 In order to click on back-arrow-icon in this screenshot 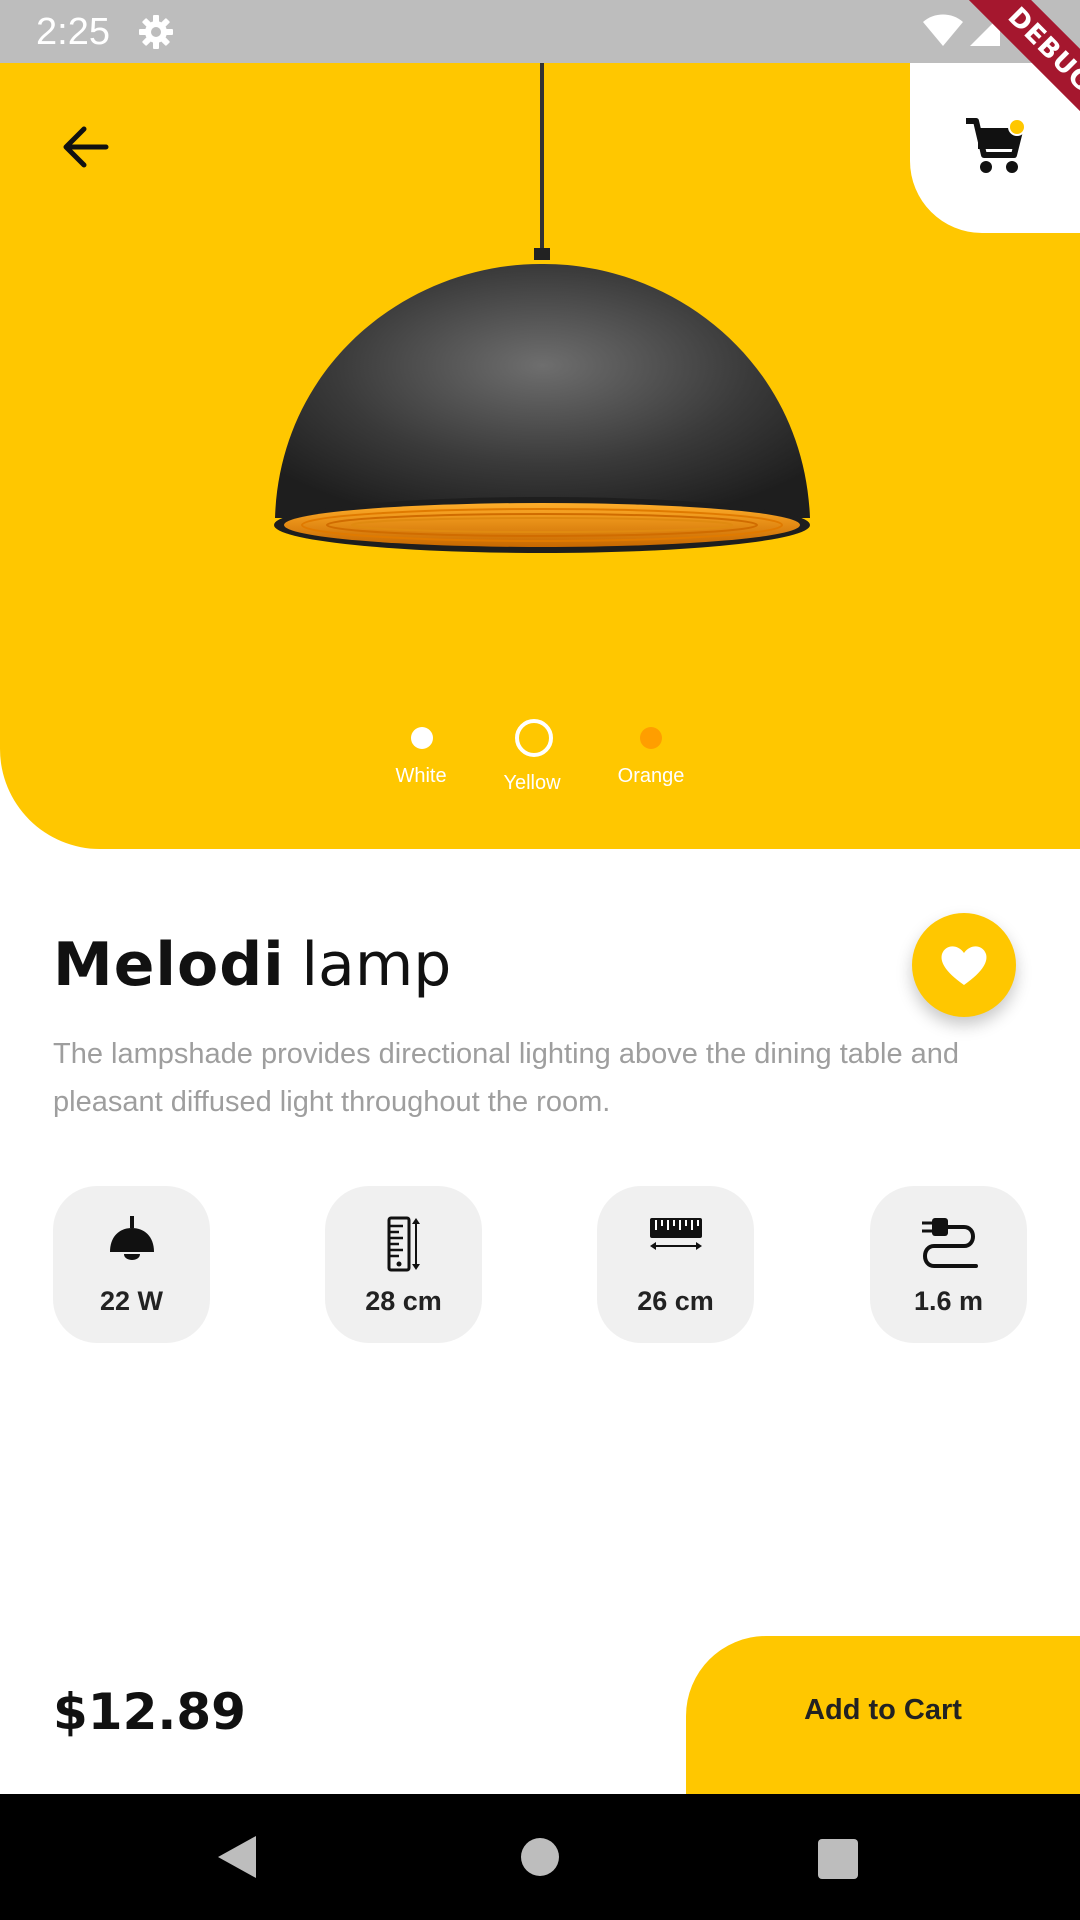, I will do `click(85, 147)`.